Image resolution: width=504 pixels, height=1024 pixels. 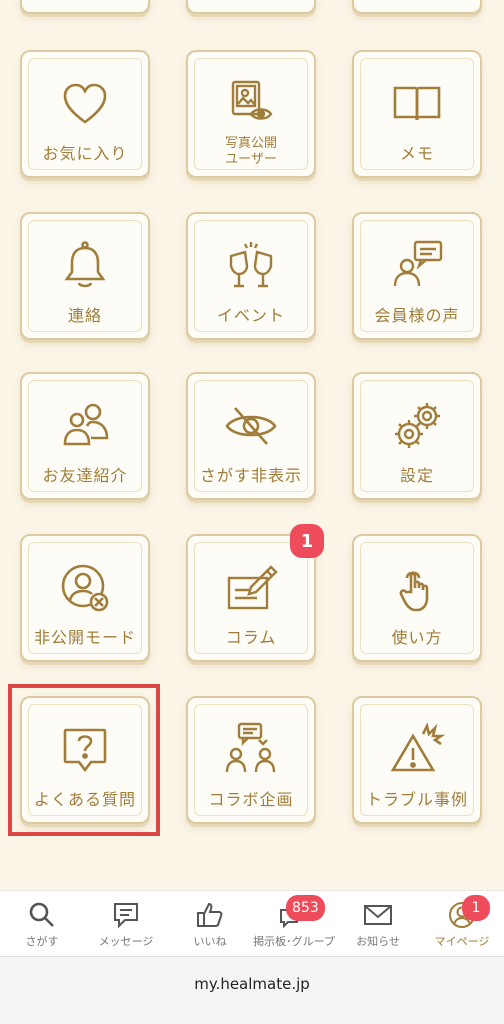 I want to click on tab-board-groups: 853 掲示板･グループ, so click(x=294, y=923).